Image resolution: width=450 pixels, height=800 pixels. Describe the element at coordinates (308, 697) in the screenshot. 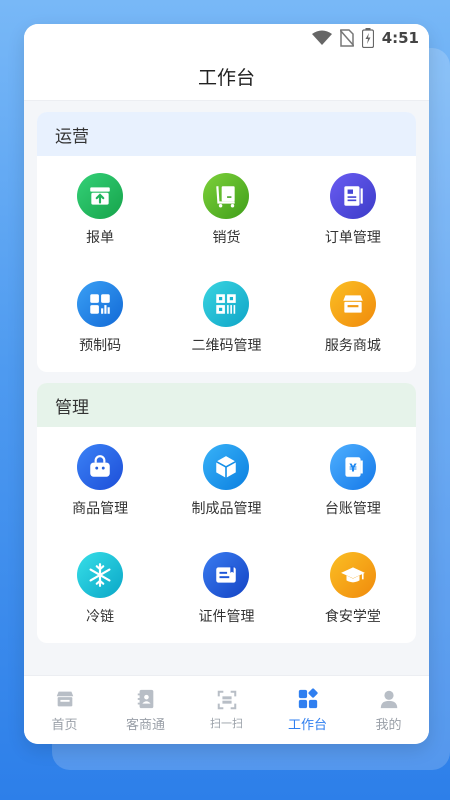

I see `workbench-icon` at that location.